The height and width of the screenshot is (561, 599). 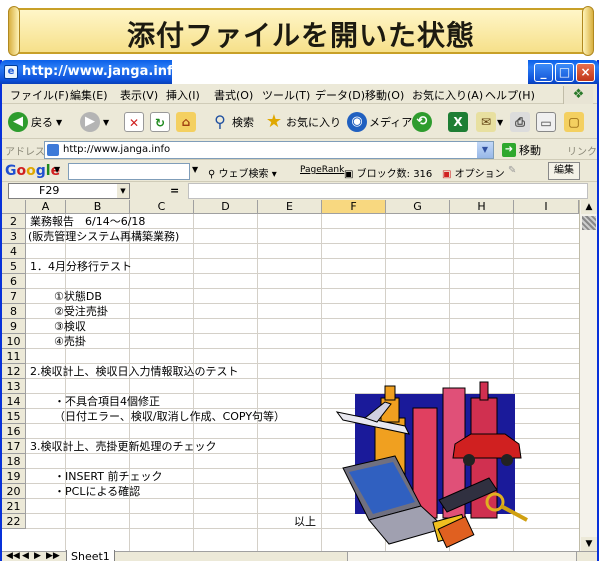 What do you see at coordinates (232, 122) in the screenshot?
I see `search-button: ⚲ 検索` at bounding box center [232, 122].